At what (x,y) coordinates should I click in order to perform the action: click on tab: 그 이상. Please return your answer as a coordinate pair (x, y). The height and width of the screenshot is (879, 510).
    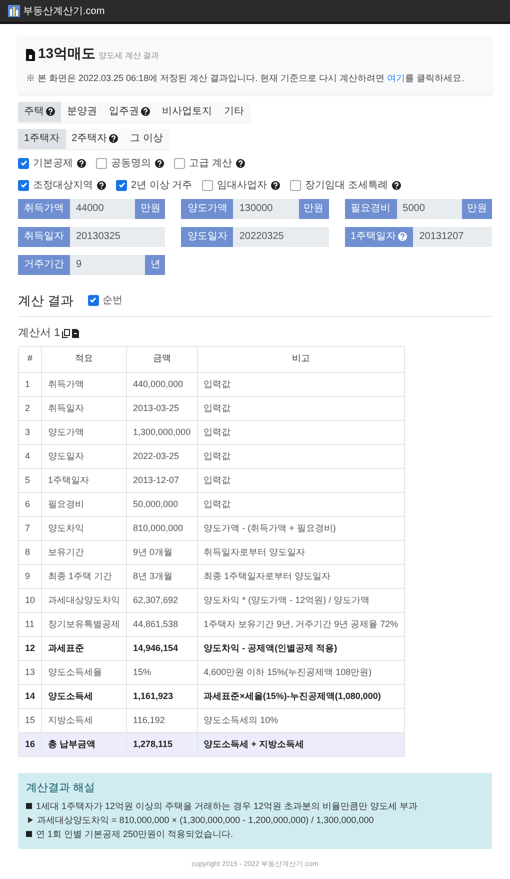
    Looking at the image, I should click on (146, 138).